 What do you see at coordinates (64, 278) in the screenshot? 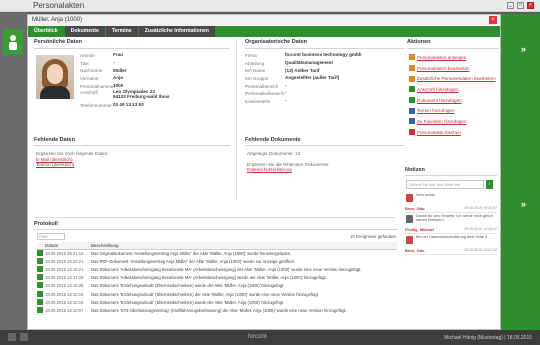
I see `row-date: 18.05.2015 14:17:29` at bounding box center [64, 278].